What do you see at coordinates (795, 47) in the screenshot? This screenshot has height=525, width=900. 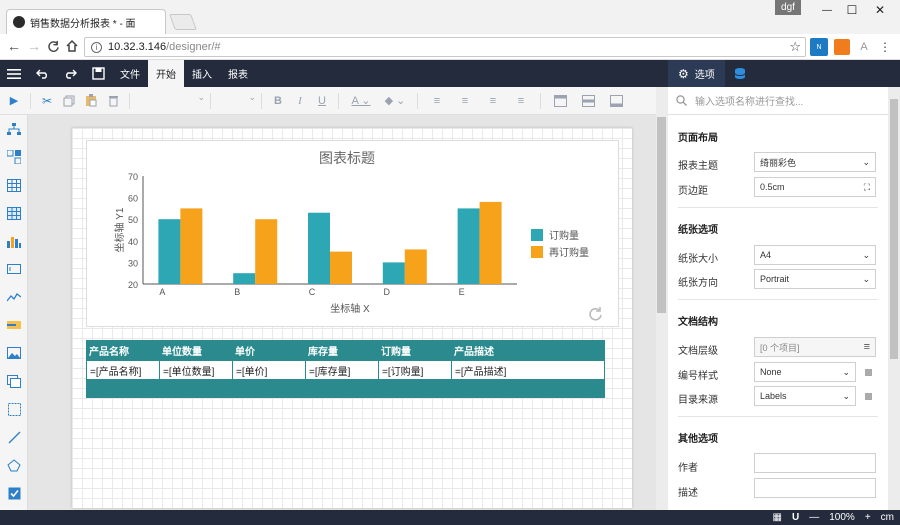 I see `bookmark-star-icon: ☆` at bounding box center [795, 47].